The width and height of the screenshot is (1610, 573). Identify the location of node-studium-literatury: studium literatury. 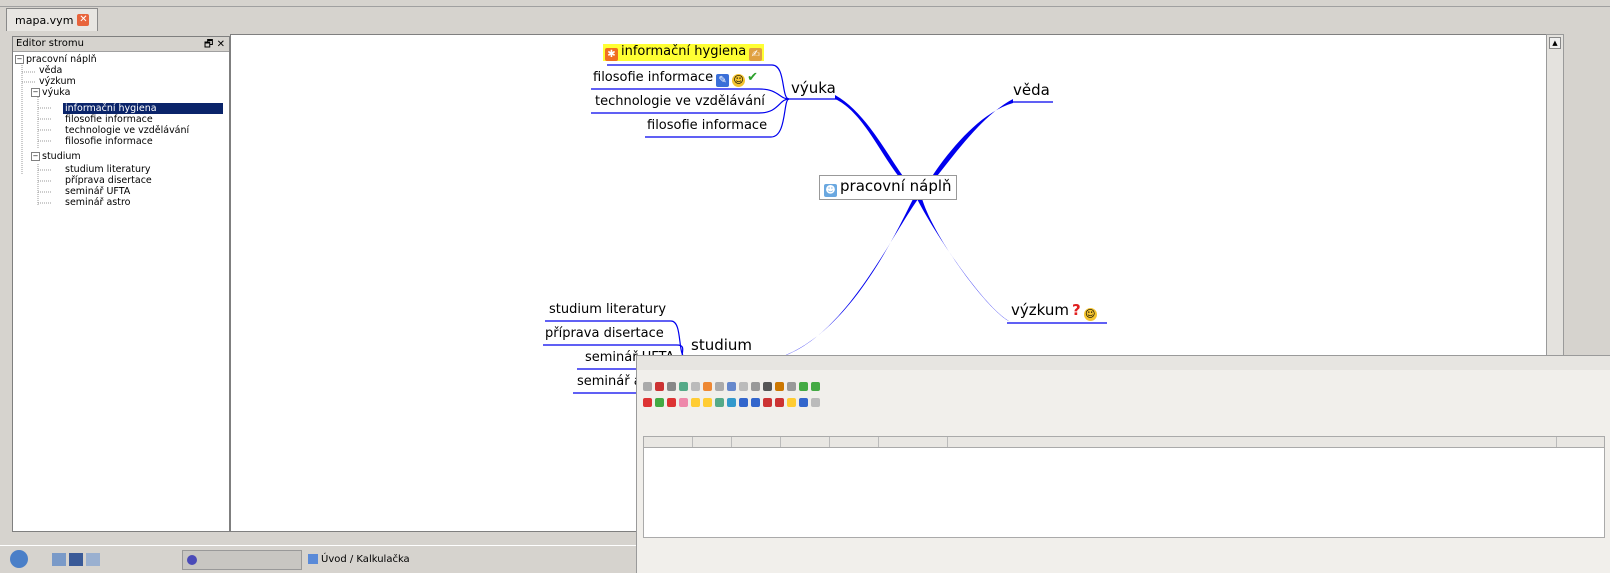
(607, 310).